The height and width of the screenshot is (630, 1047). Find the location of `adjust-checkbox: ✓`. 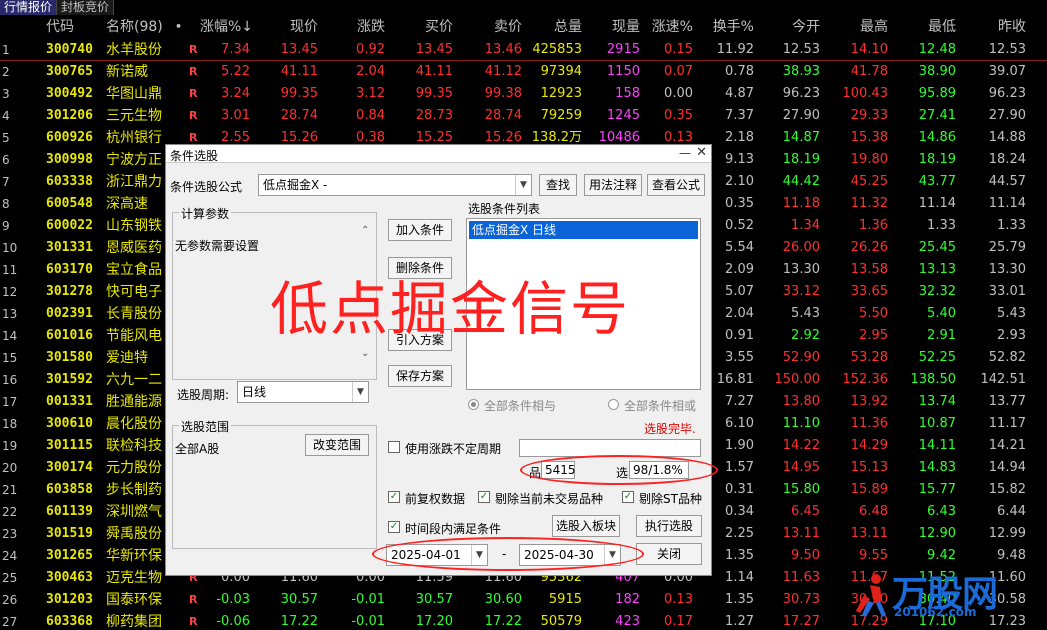

adjust-checkbox: ✓ is located at coordinates (394, 497).